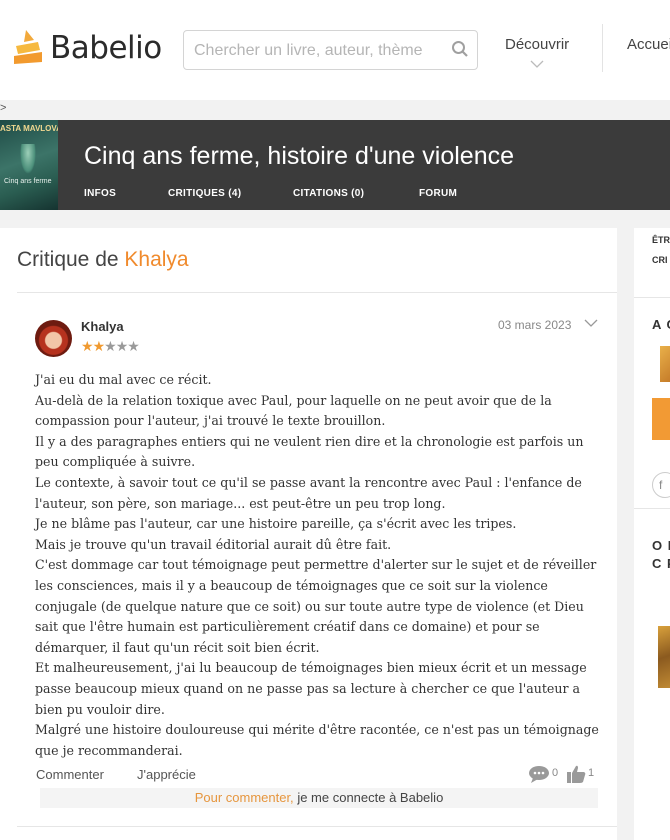 The height and width of the screenshot is (840, 670). What do you see at coordinates (328, 193) in the screenshot?
I see `tab-citations: CITATIONS (0)` at bounding box center [328, 193].